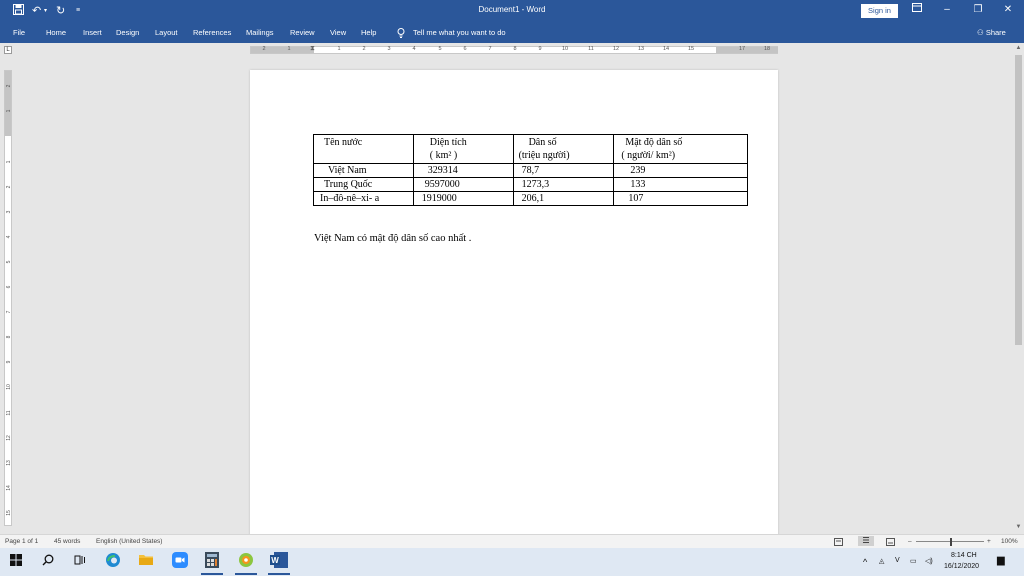 The height and width of the screenshot is (576, 1024). Describe the element at coordinates (742, 49) in the screenshot. I see `ruler-number: 17` at that location.